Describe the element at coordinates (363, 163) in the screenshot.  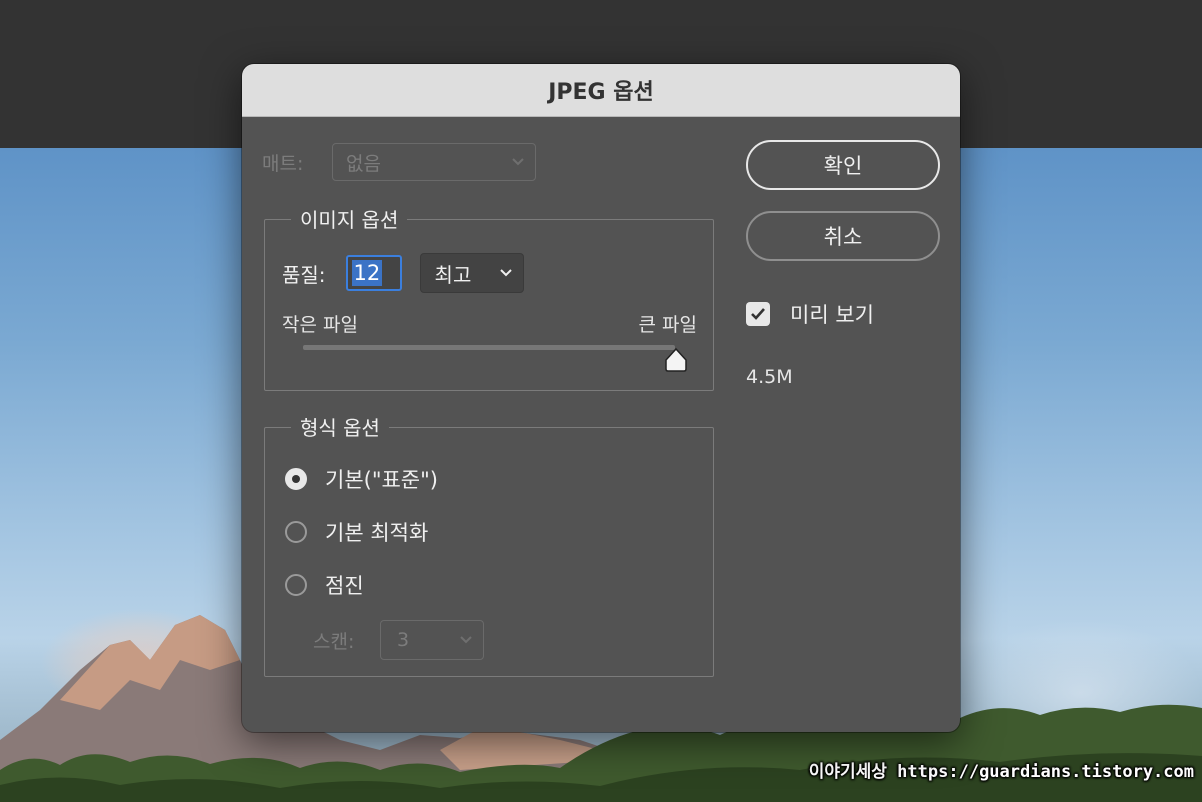
I see `matte-value: 없음` at that location.